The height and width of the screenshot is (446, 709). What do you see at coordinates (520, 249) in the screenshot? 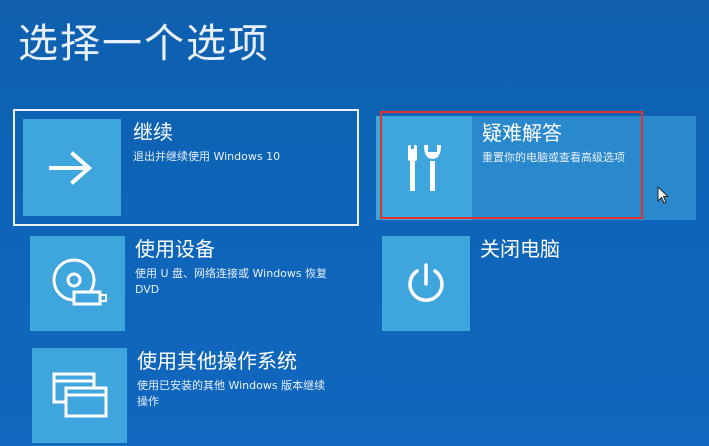
I see `shutdown-label: 关闭电脑` at bounding box center [520, 249].